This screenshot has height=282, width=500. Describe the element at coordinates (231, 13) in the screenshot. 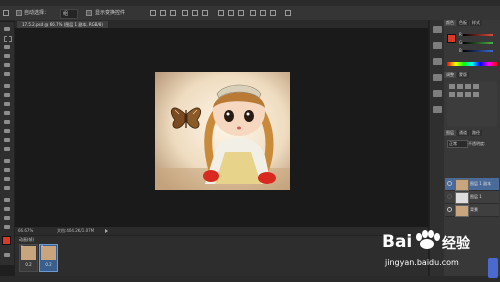

I see `distribute-middle-icon` at that location.